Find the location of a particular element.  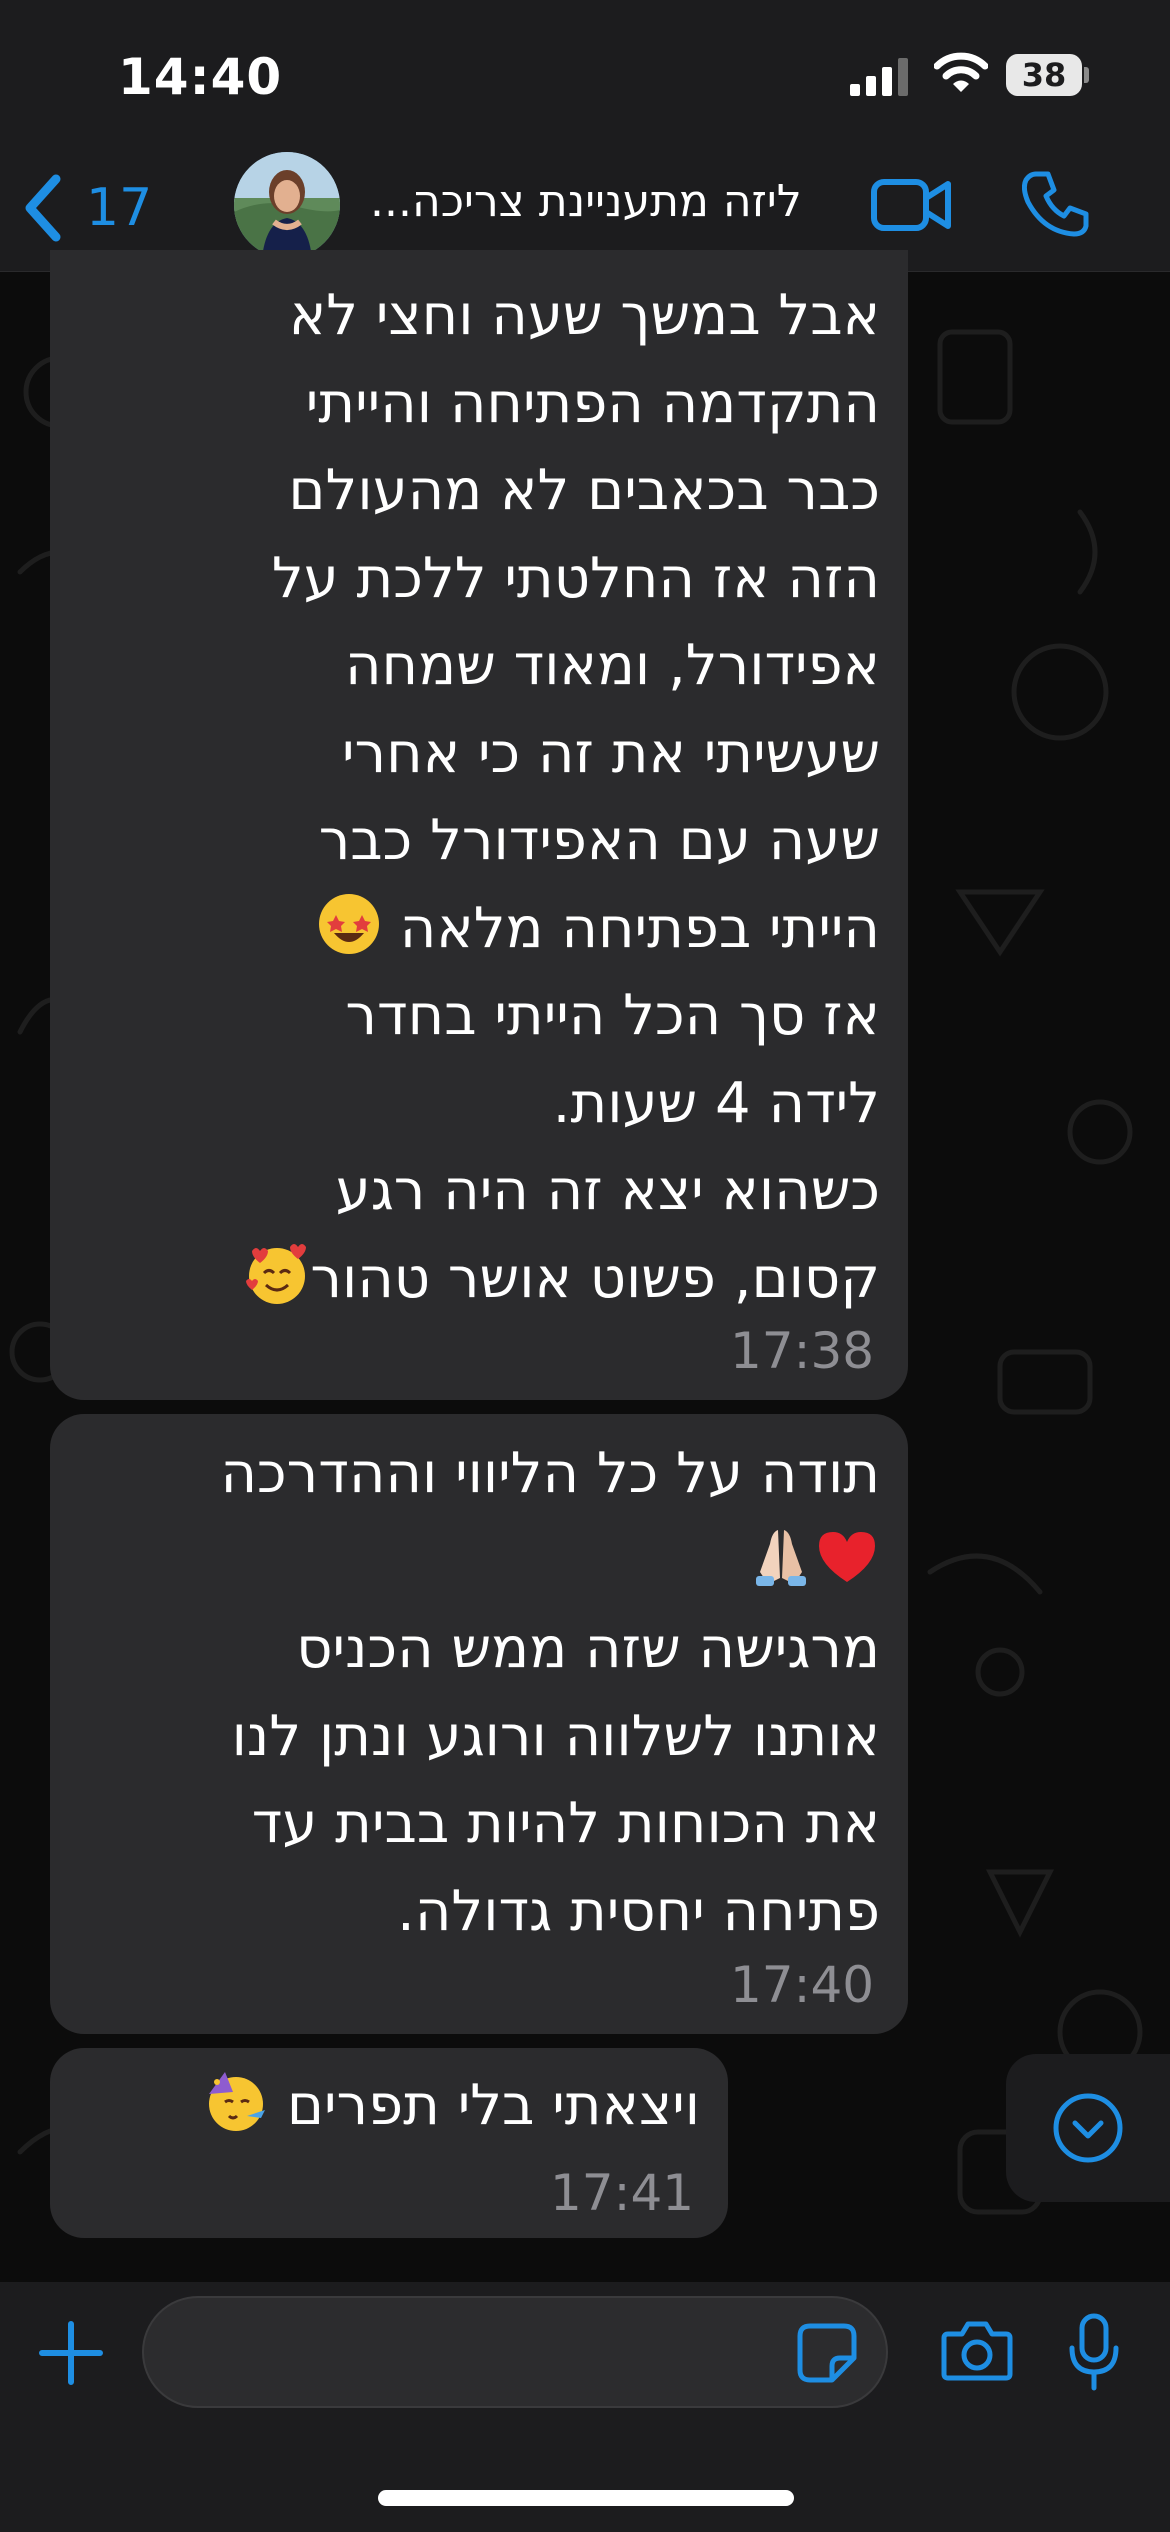

camera-icon is located at coordinates (977, 2351).